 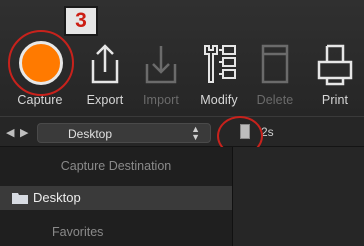 I want to click on destination-select-value: Desktop, so click(x=90, y=134).